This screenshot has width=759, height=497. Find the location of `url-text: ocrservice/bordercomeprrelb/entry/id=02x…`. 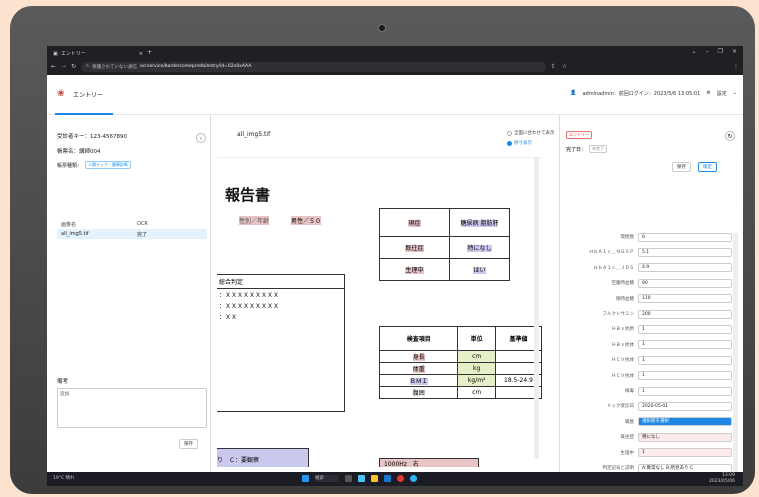

url-text: ocrservice/bordercomeprrelb/entry/id=02x… is located at coordinates (196, 66).